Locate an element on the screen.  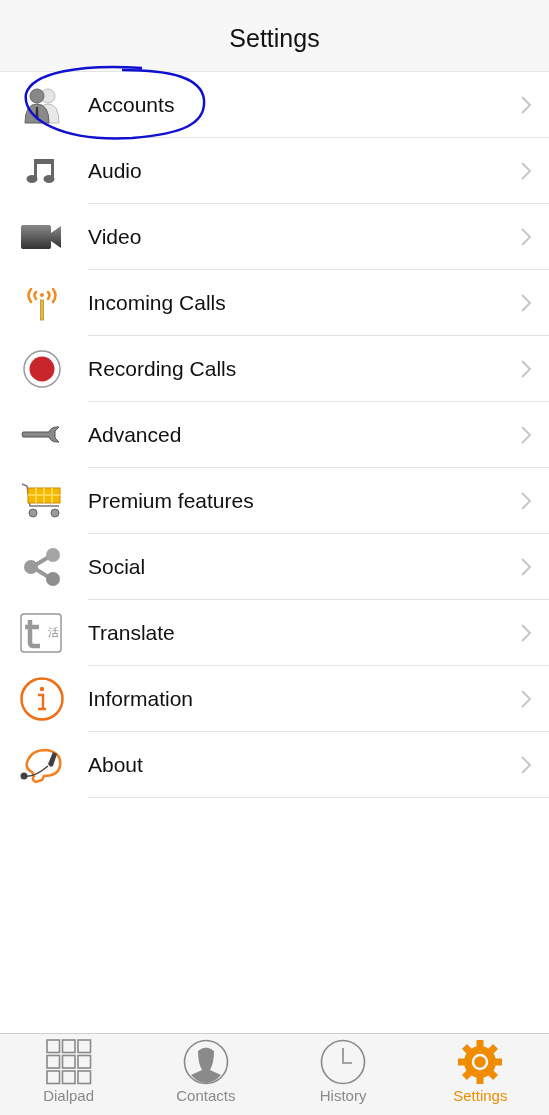
item-label: Information is located at coordinates (141, 698).